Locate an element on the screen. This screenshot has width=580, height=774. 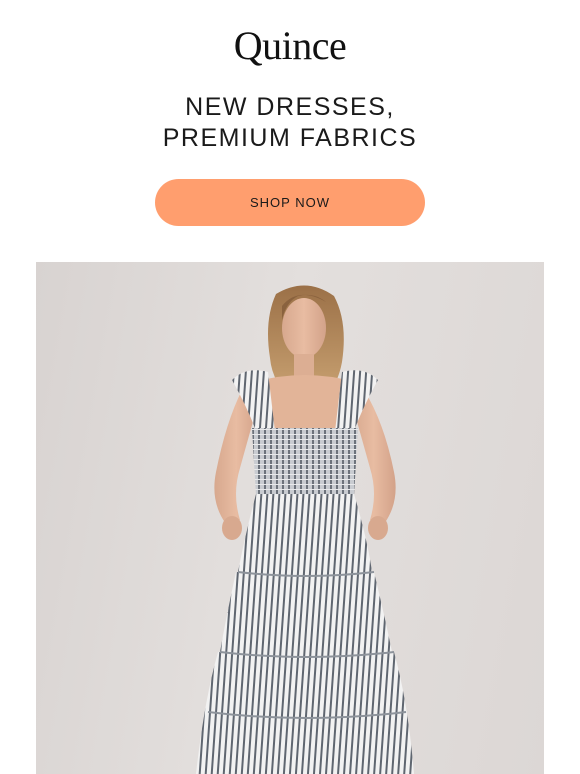
headline-line-2: PREMIUM FABRICS is located at coordinates (290, 138).